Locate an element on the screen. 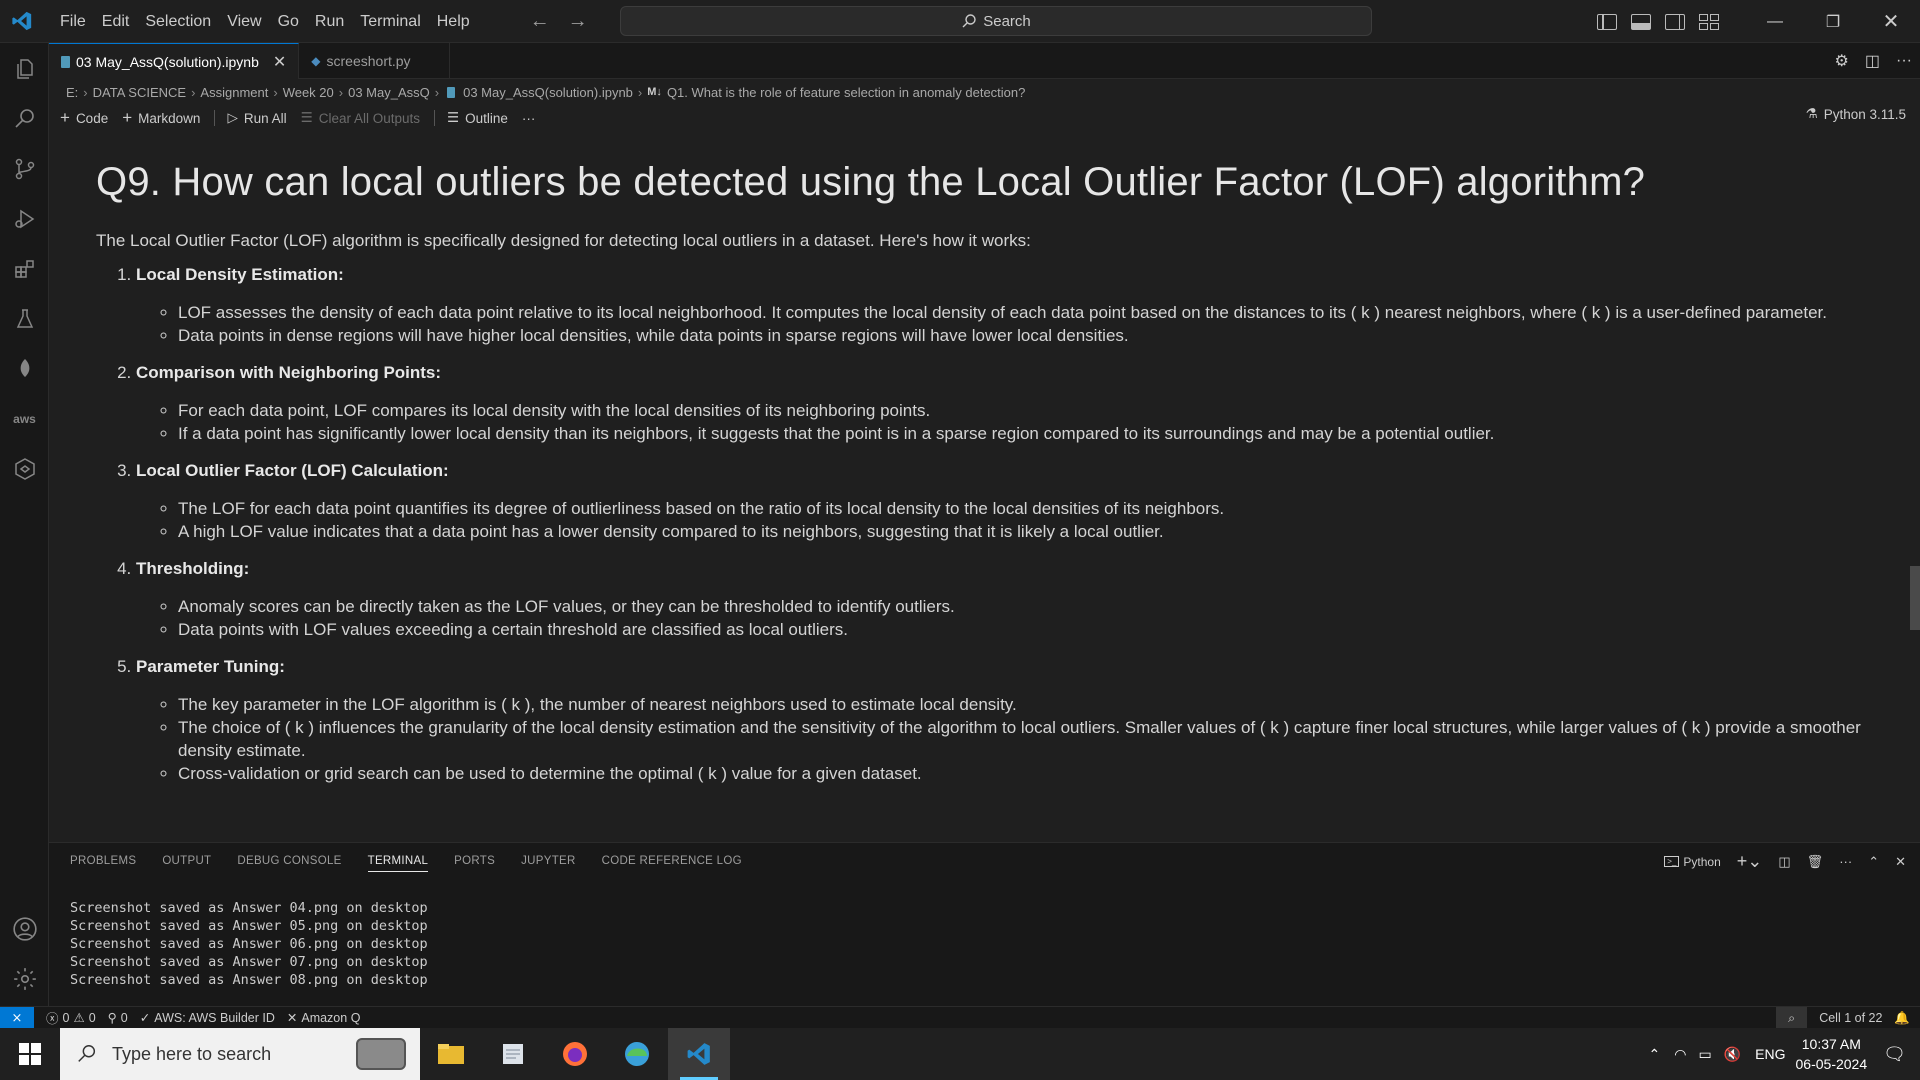  breadcrumb-item: Week 20 is located at coordinates (308, 92).